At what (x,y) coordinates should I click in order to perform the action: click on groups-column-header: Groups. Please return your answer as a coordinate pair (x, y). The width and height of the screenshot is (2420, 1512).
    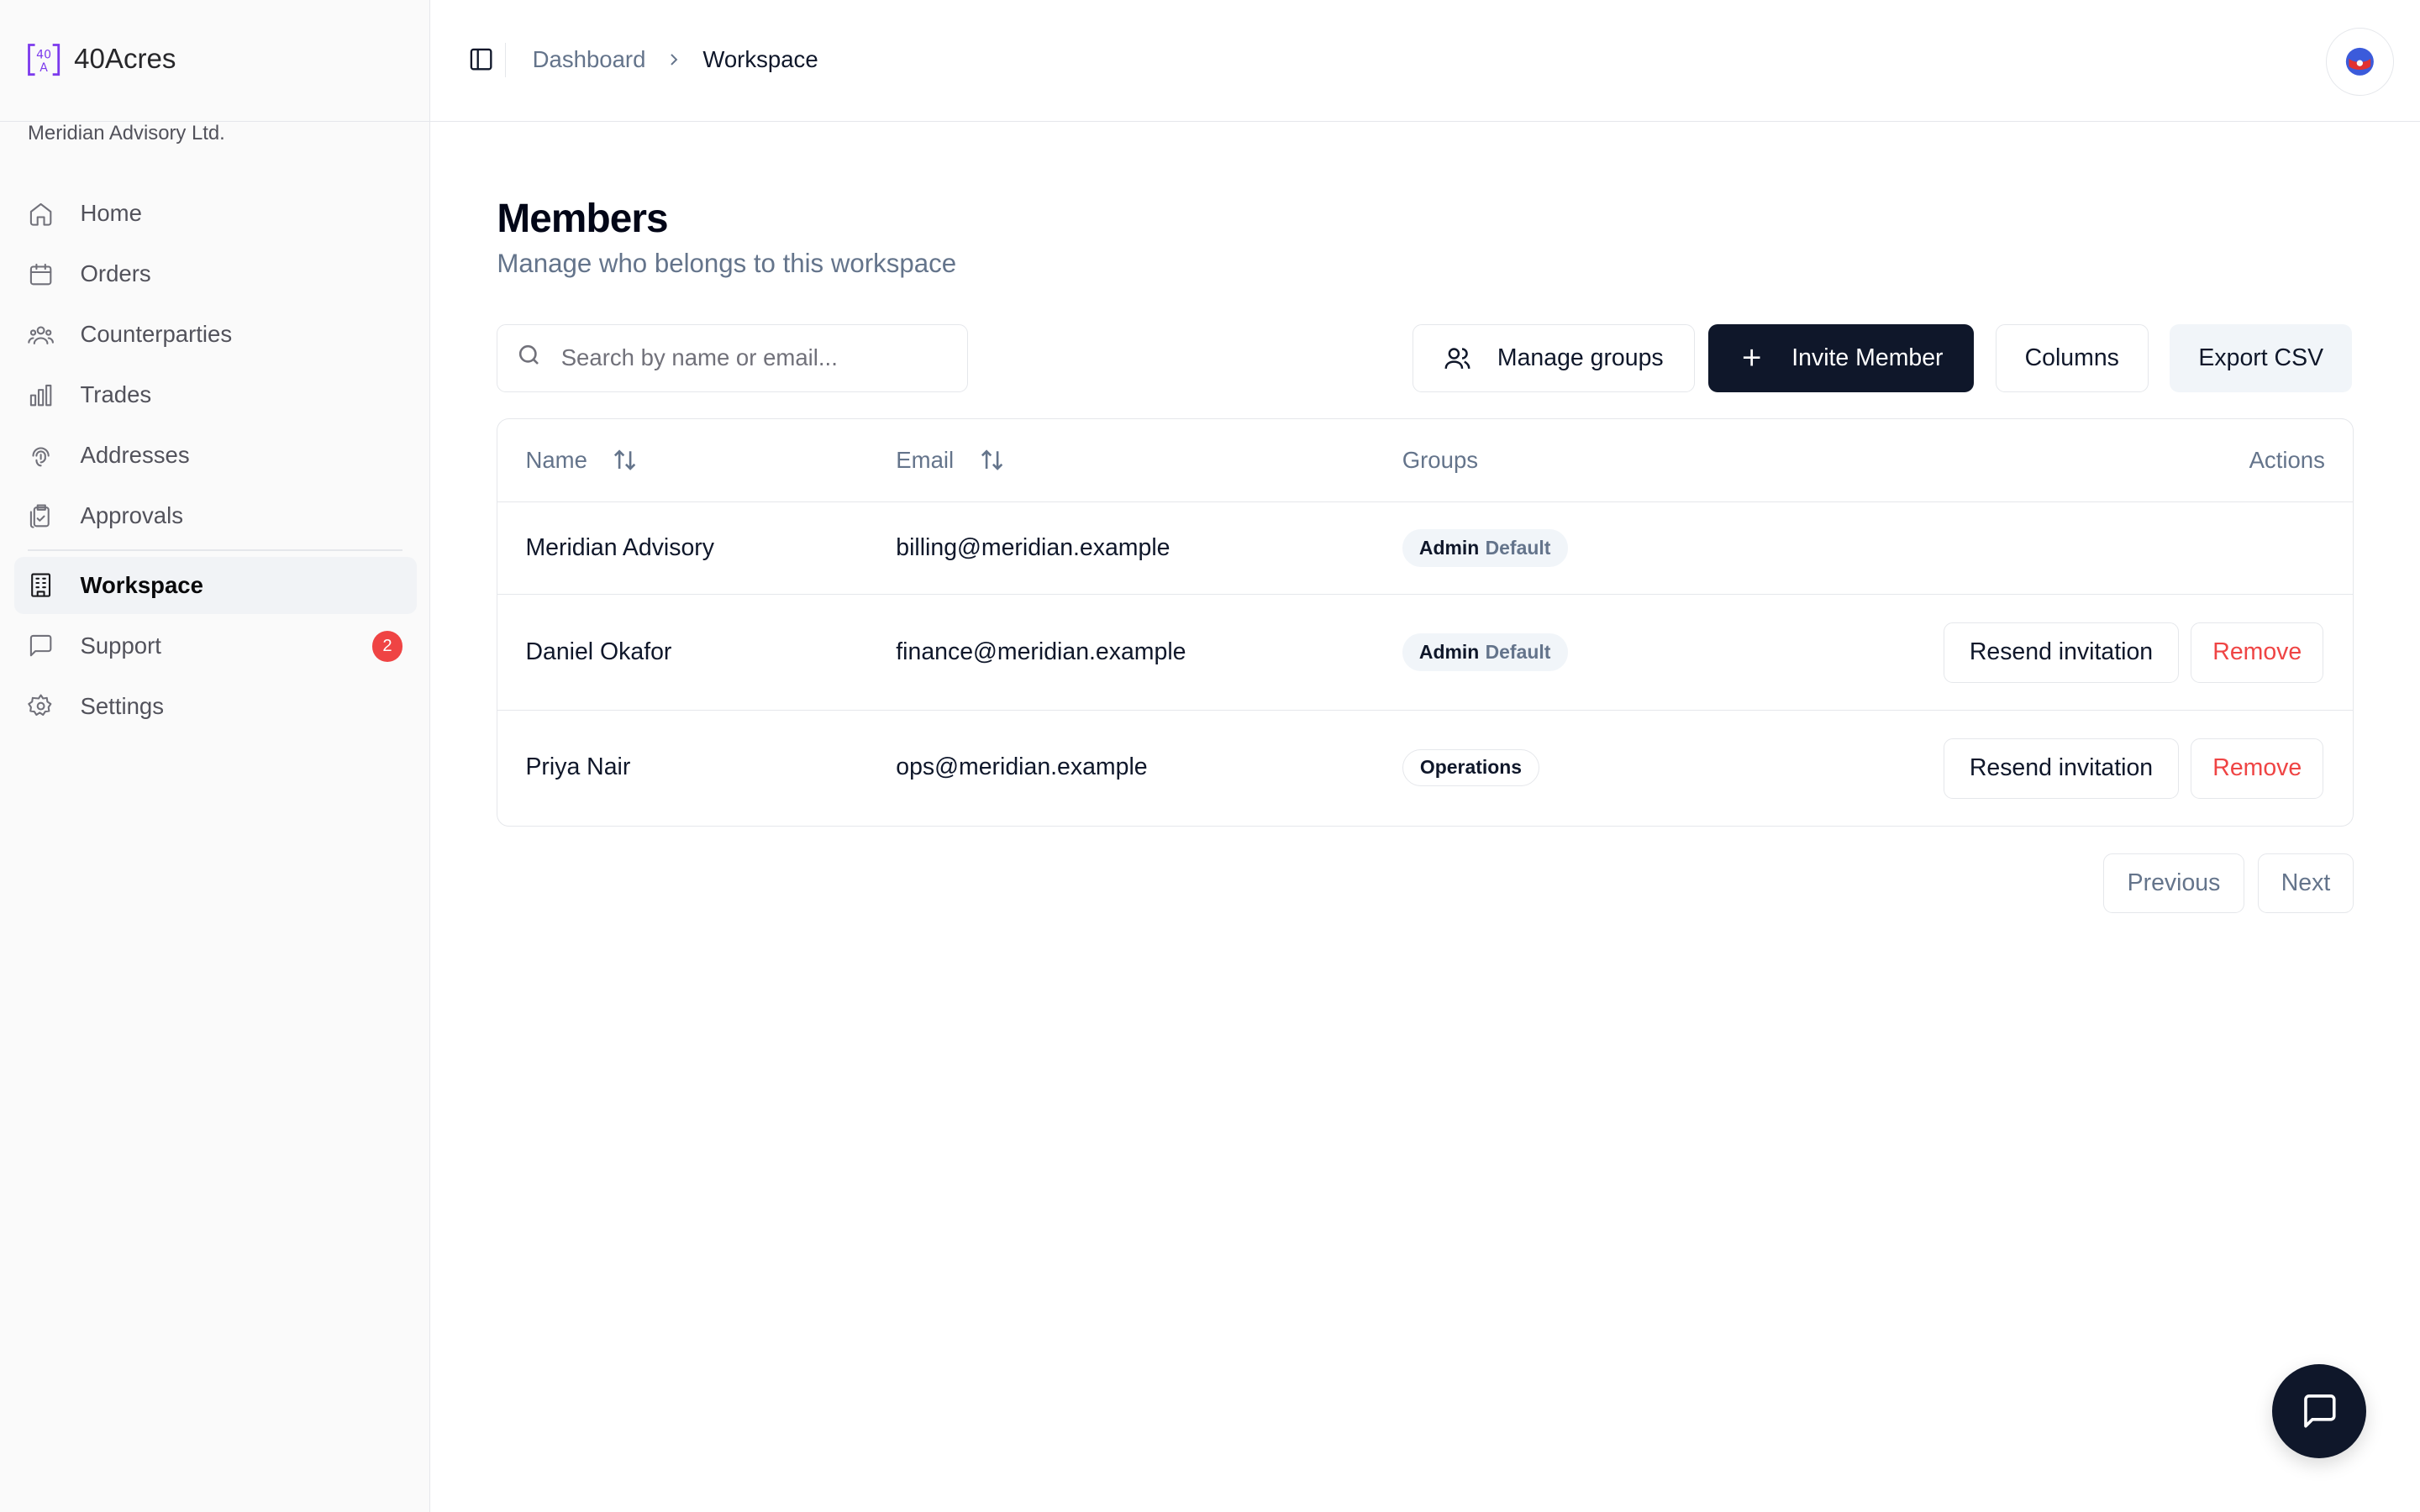
    Looking at the image, I should click on (1440, 459).